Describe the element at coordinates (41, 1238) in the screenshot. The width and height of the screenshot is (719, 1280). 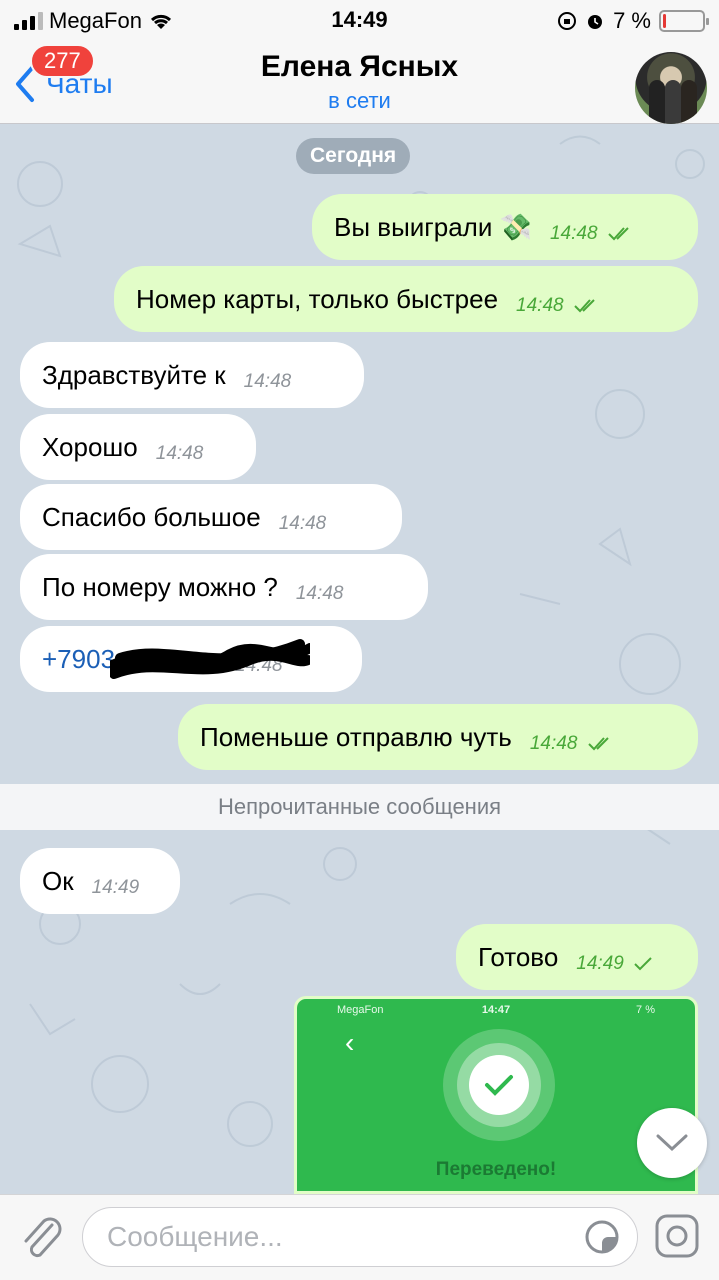
I see `paperclip-icon` at that location.